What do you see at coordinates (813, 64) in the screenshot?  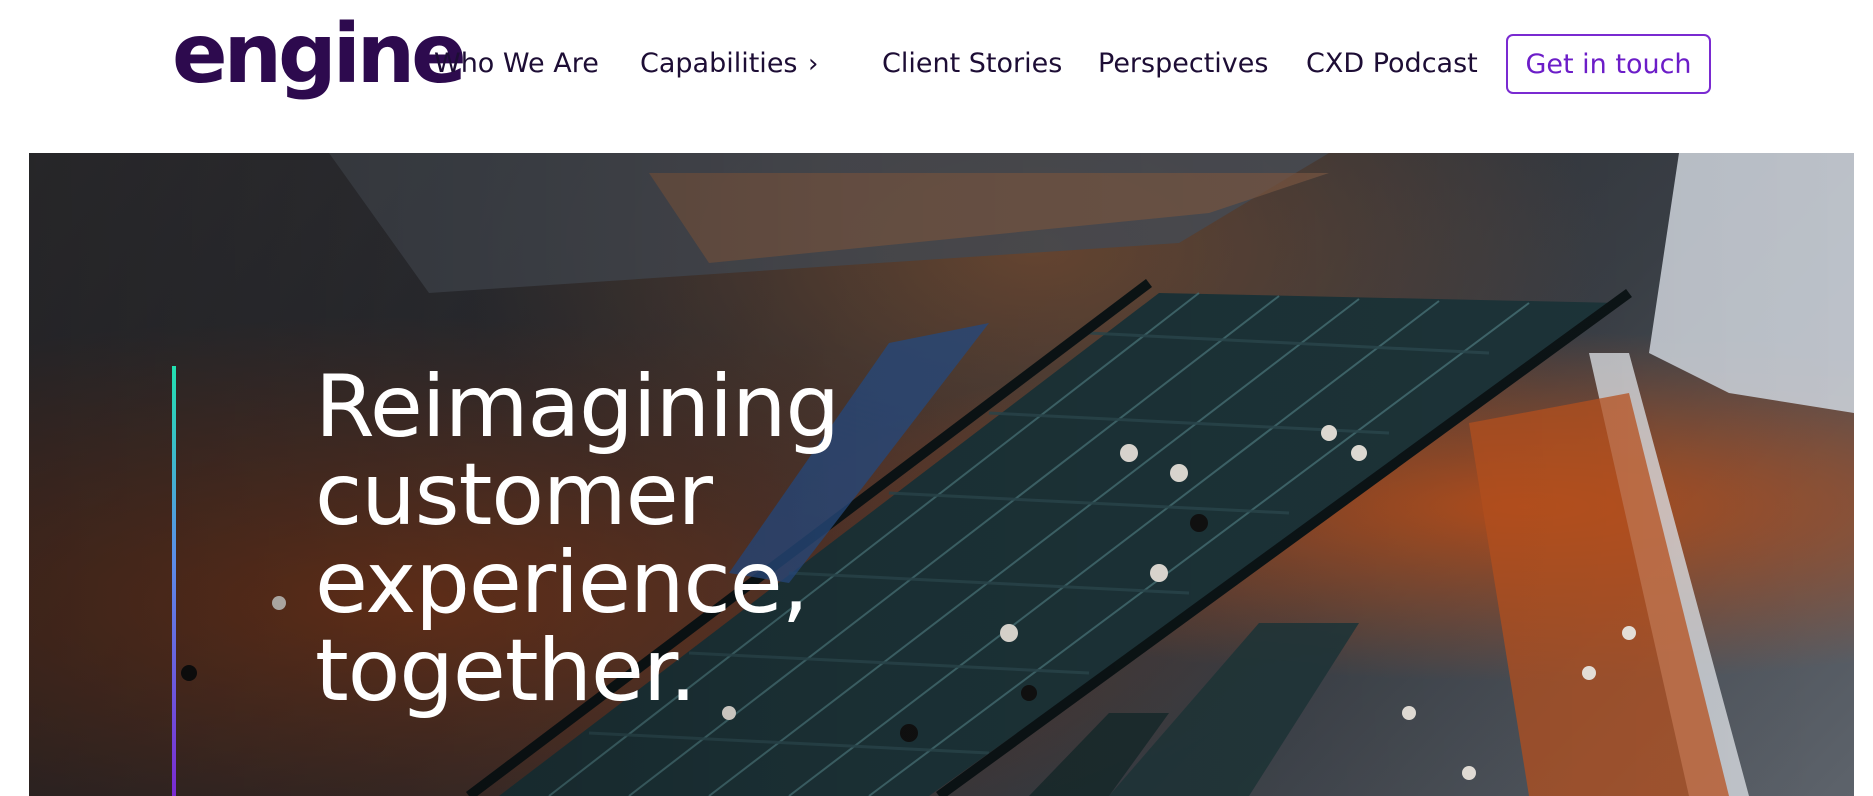 I see `chevron-right-icon: ›` at bounding box center [813, 64].